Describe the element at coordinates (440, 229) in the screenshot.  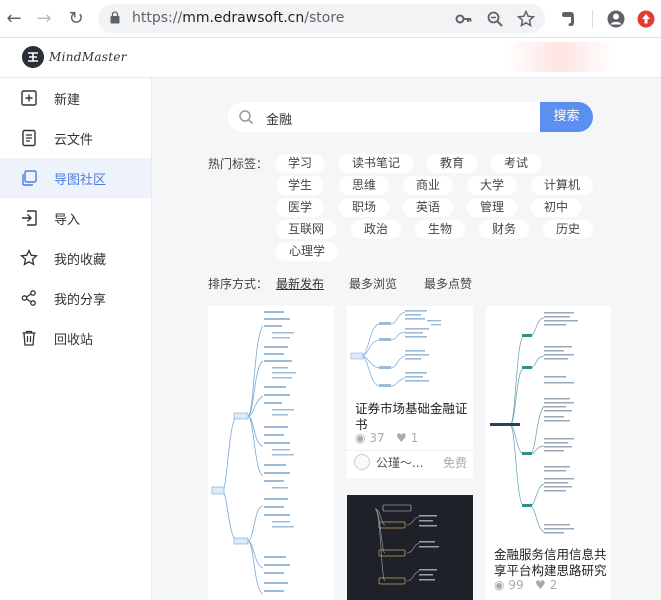
I see `tag-chip: 生物` at that location.